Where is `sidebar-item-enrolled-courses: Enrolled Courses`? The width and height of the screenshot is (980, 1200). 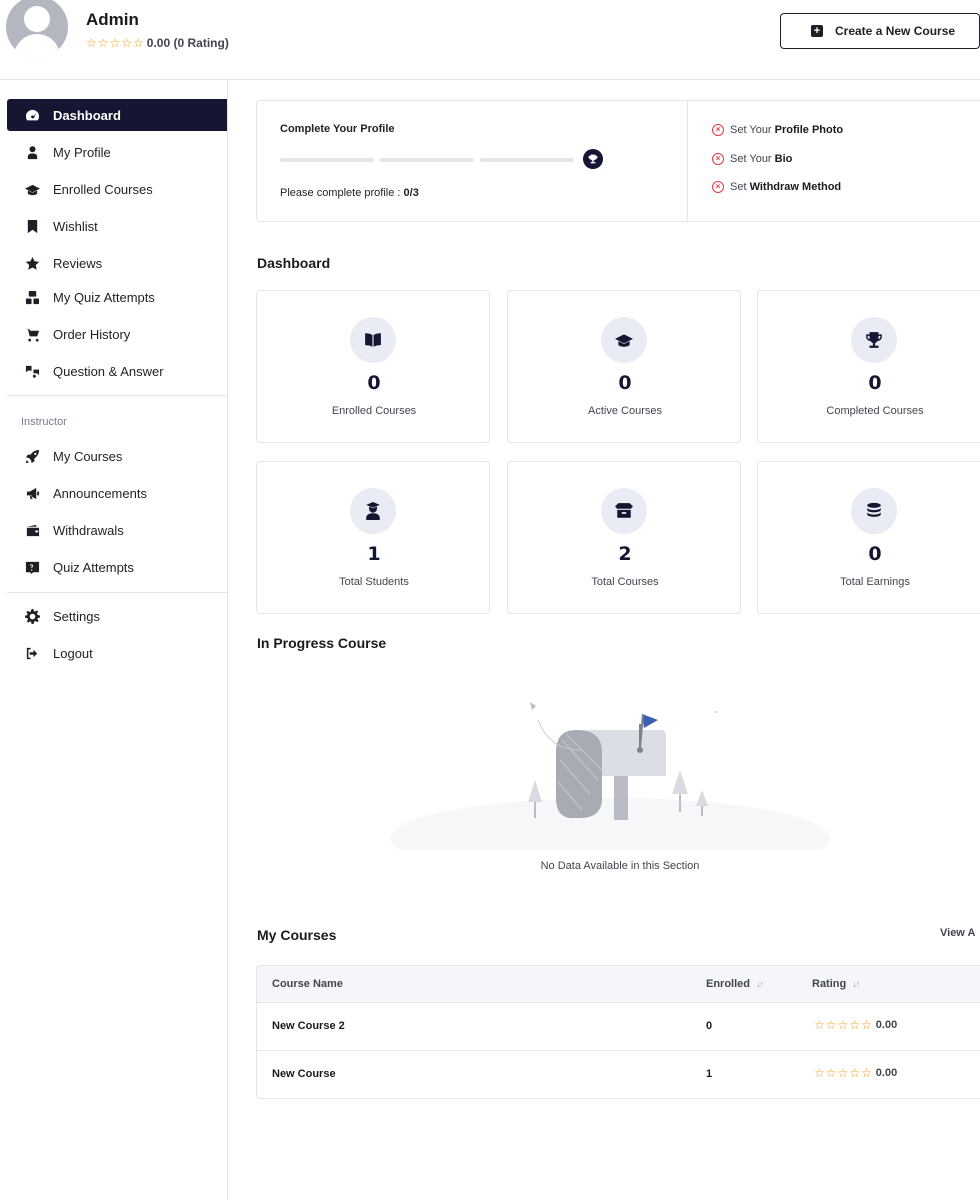 sidebar-item-enrolled-courses: Enrolled Courses is located at coordinates (117, 189).